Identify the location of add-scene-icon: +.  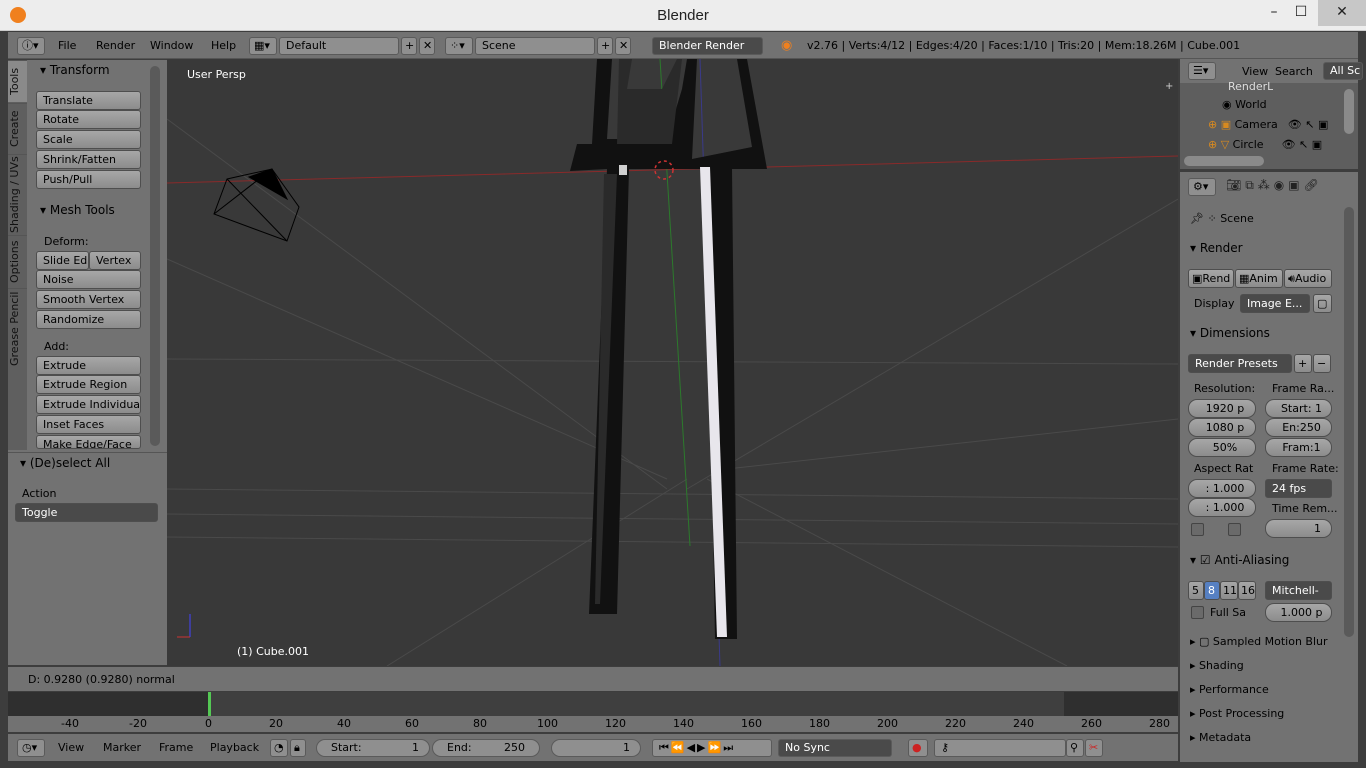
(605, 46).